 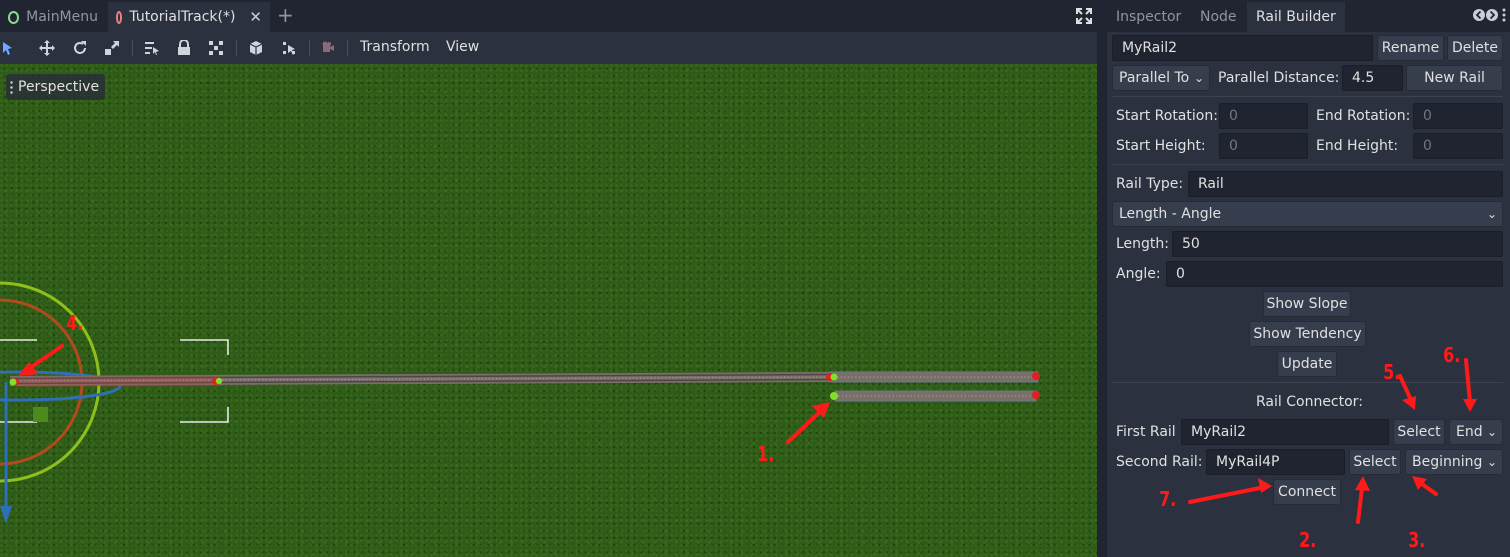 What do you see at coordinates (152, 48) in the screenshot?
I see `list-select-icon` at bounding box center [152, 48].